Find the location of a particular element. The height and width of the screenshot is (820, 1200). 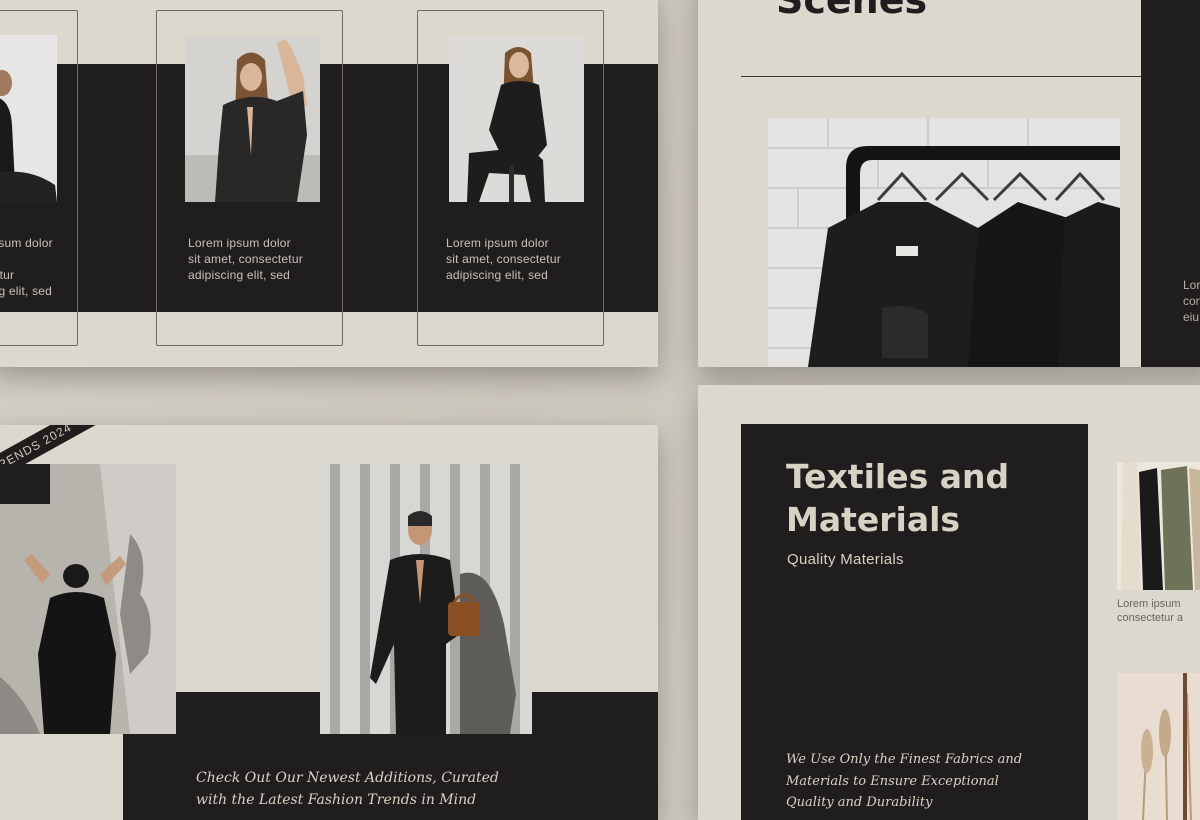

title-divider is located at coordinates (941, 76).